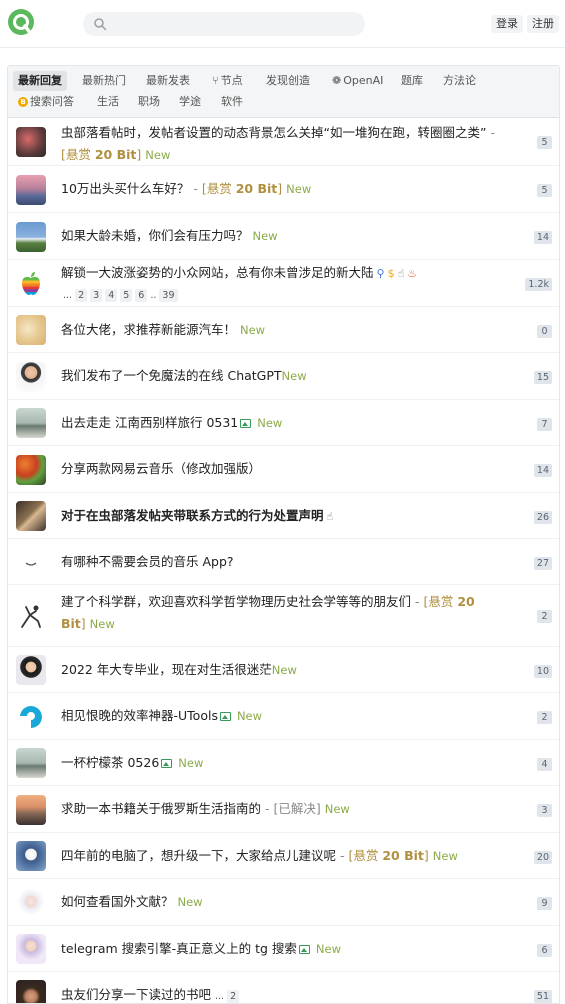  I want to click on topic-row: 一杯柠檬茶 0526 New 4, so click(283, 763).